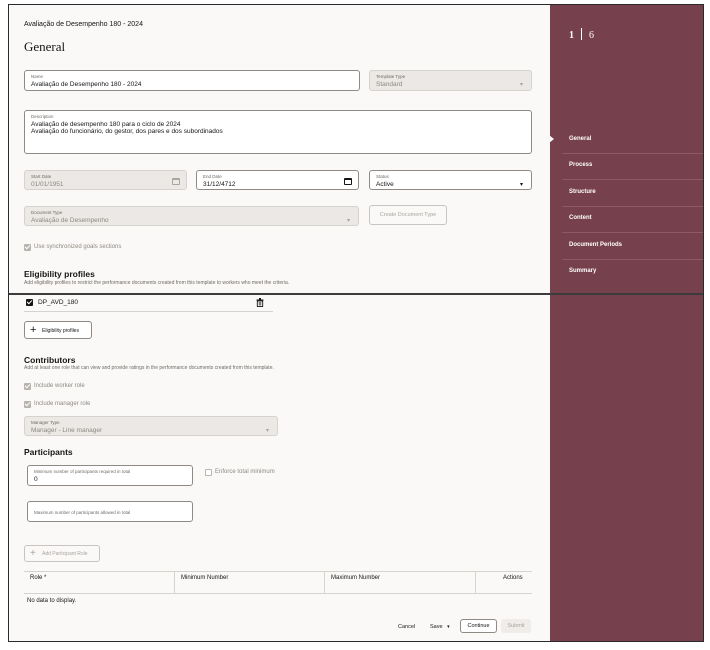 This screenshot has height=650, width=710. Describe the element at coordinates (408, 215) in the screenshot. I see `create-document-type-button: Create Document Type` at that location.